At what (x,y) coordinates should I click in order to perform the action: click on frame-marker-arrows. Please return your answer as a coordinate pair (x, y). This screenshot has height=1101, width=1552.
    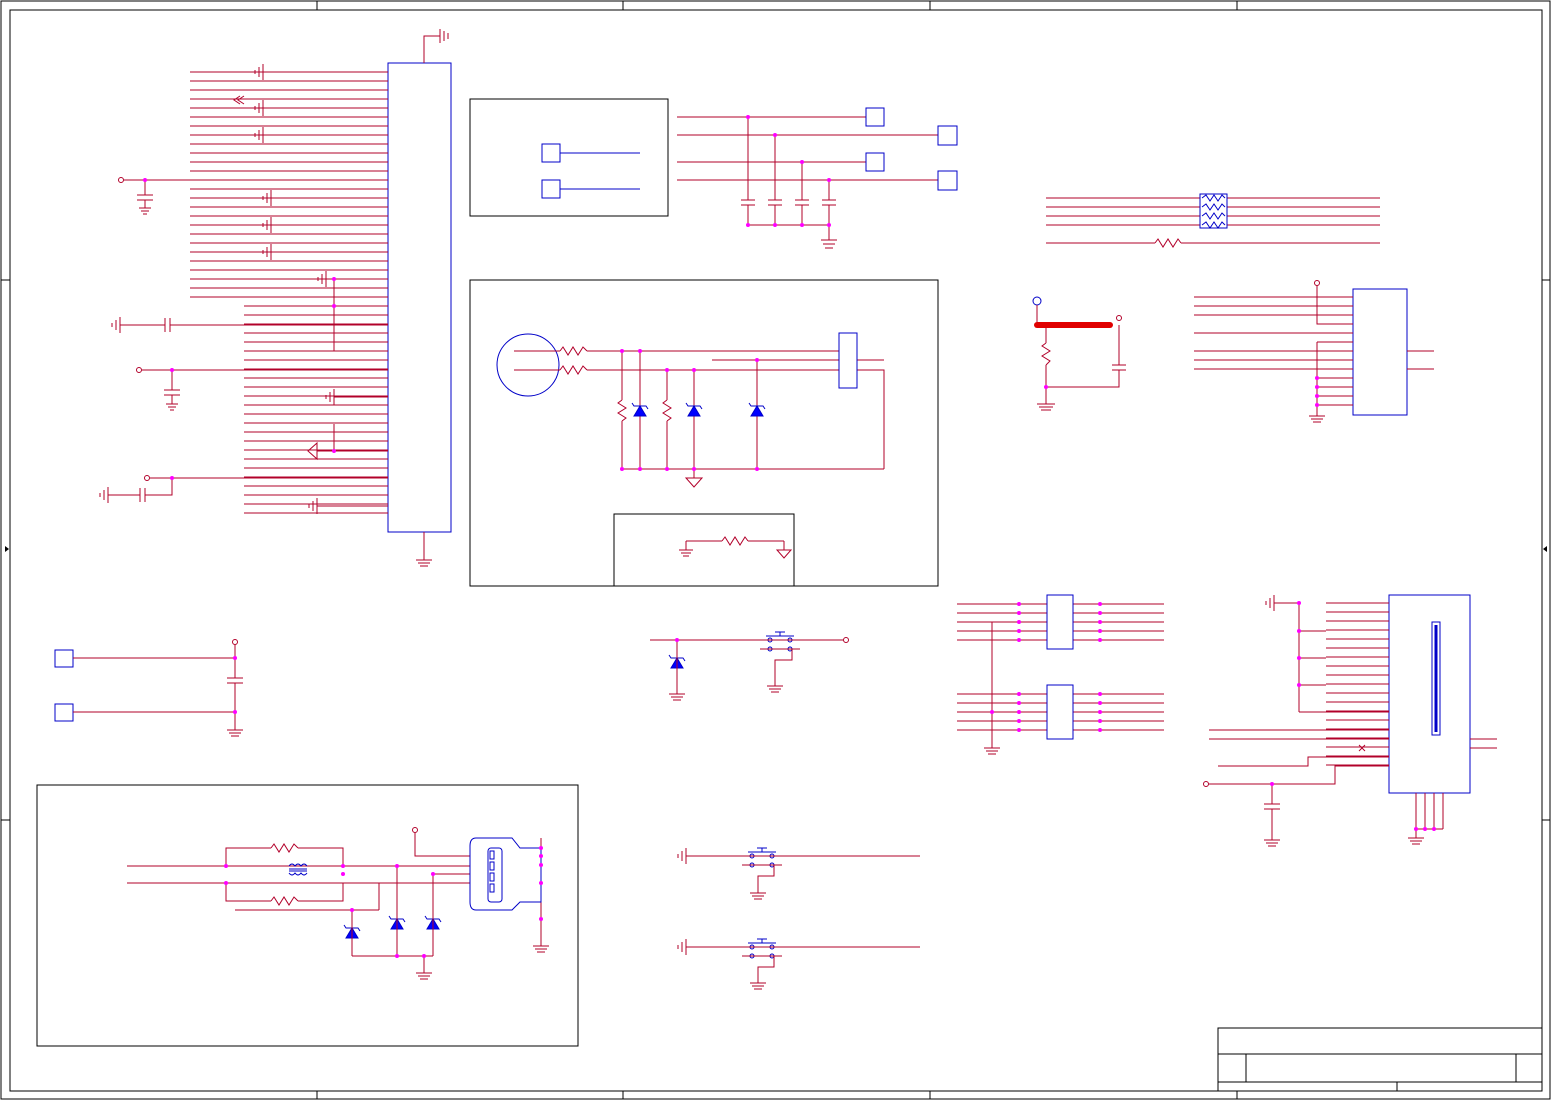
    Looking at the image, I should click on (776, 549).